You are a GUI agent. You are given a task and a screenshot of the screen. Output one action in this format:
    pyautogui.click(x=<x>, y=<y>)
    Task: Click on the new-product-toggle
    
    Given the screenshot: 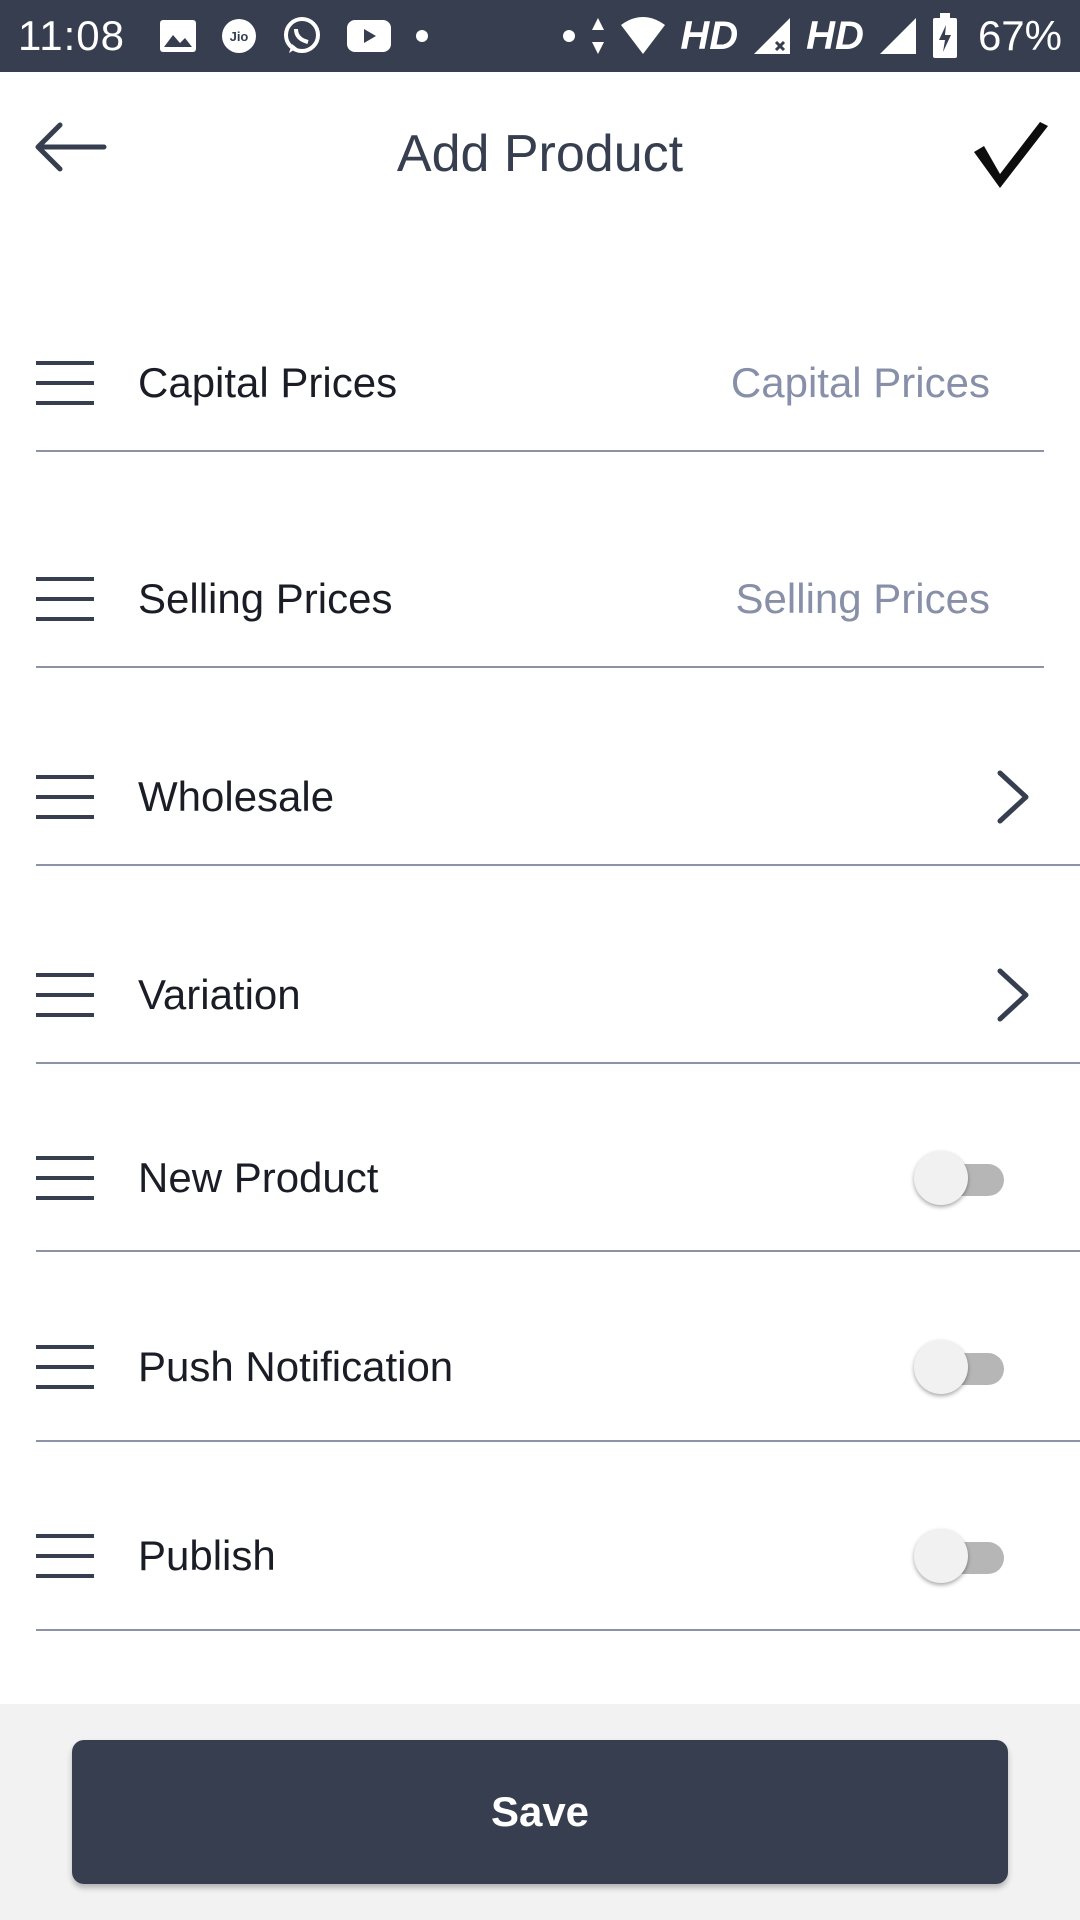 What is the action you would take?
    pyautogui.click(x=962, y=1178)
    